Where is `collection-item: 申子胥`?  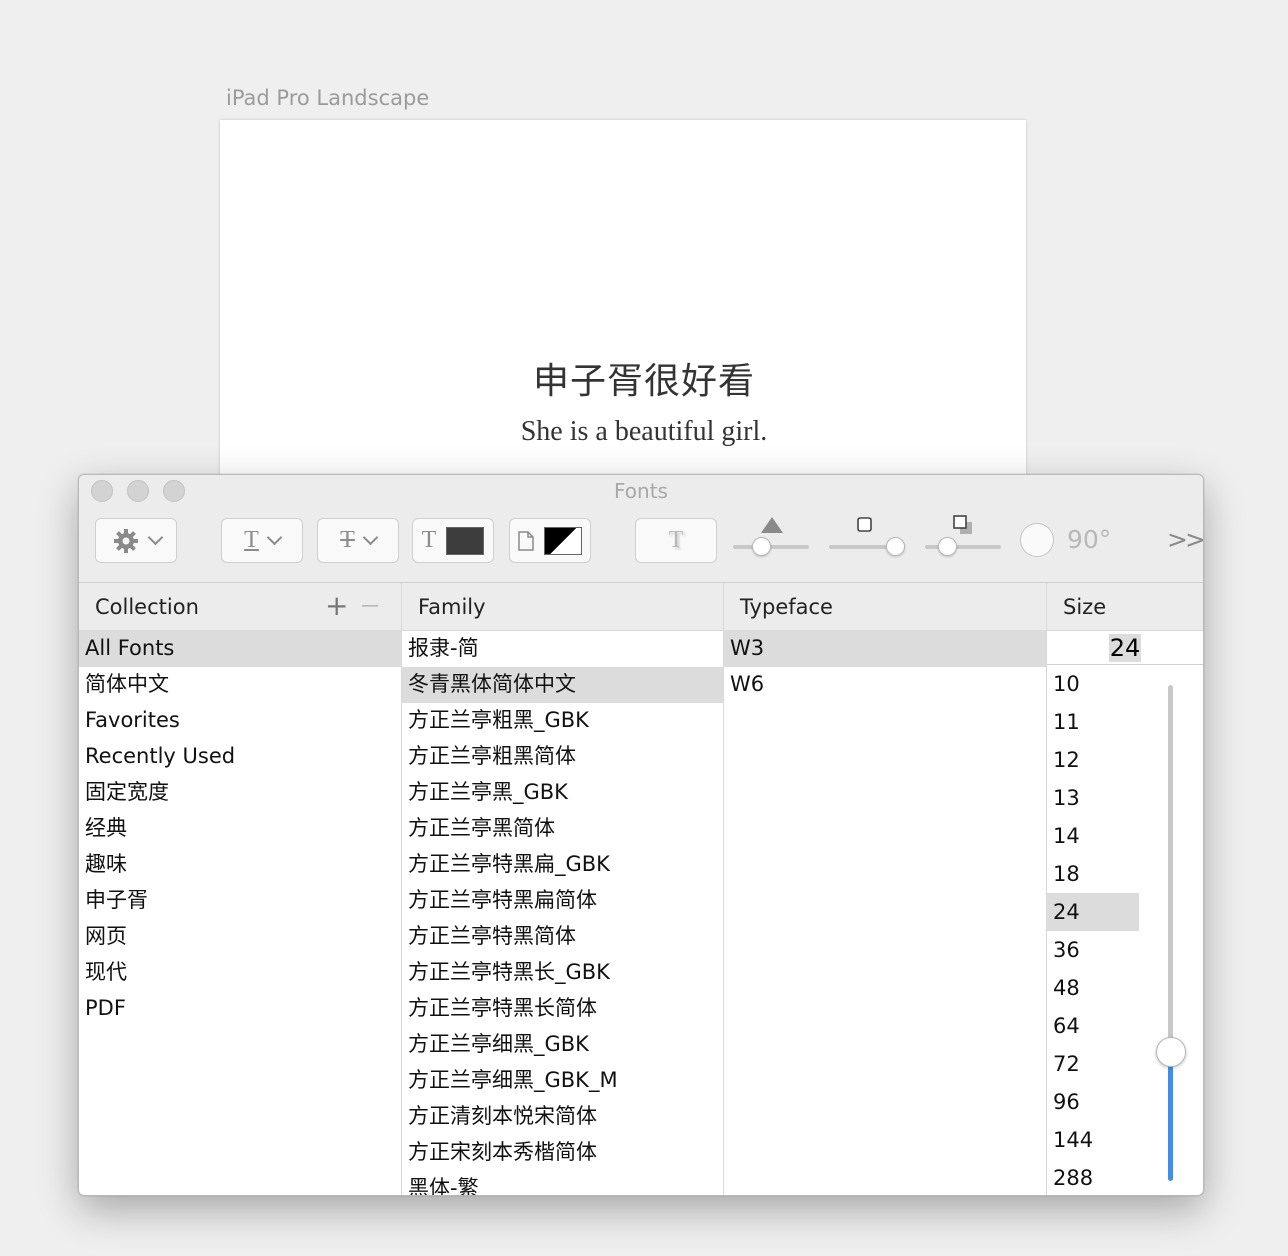
collection-item: 申子胥 is located at coordinates (240, 901).